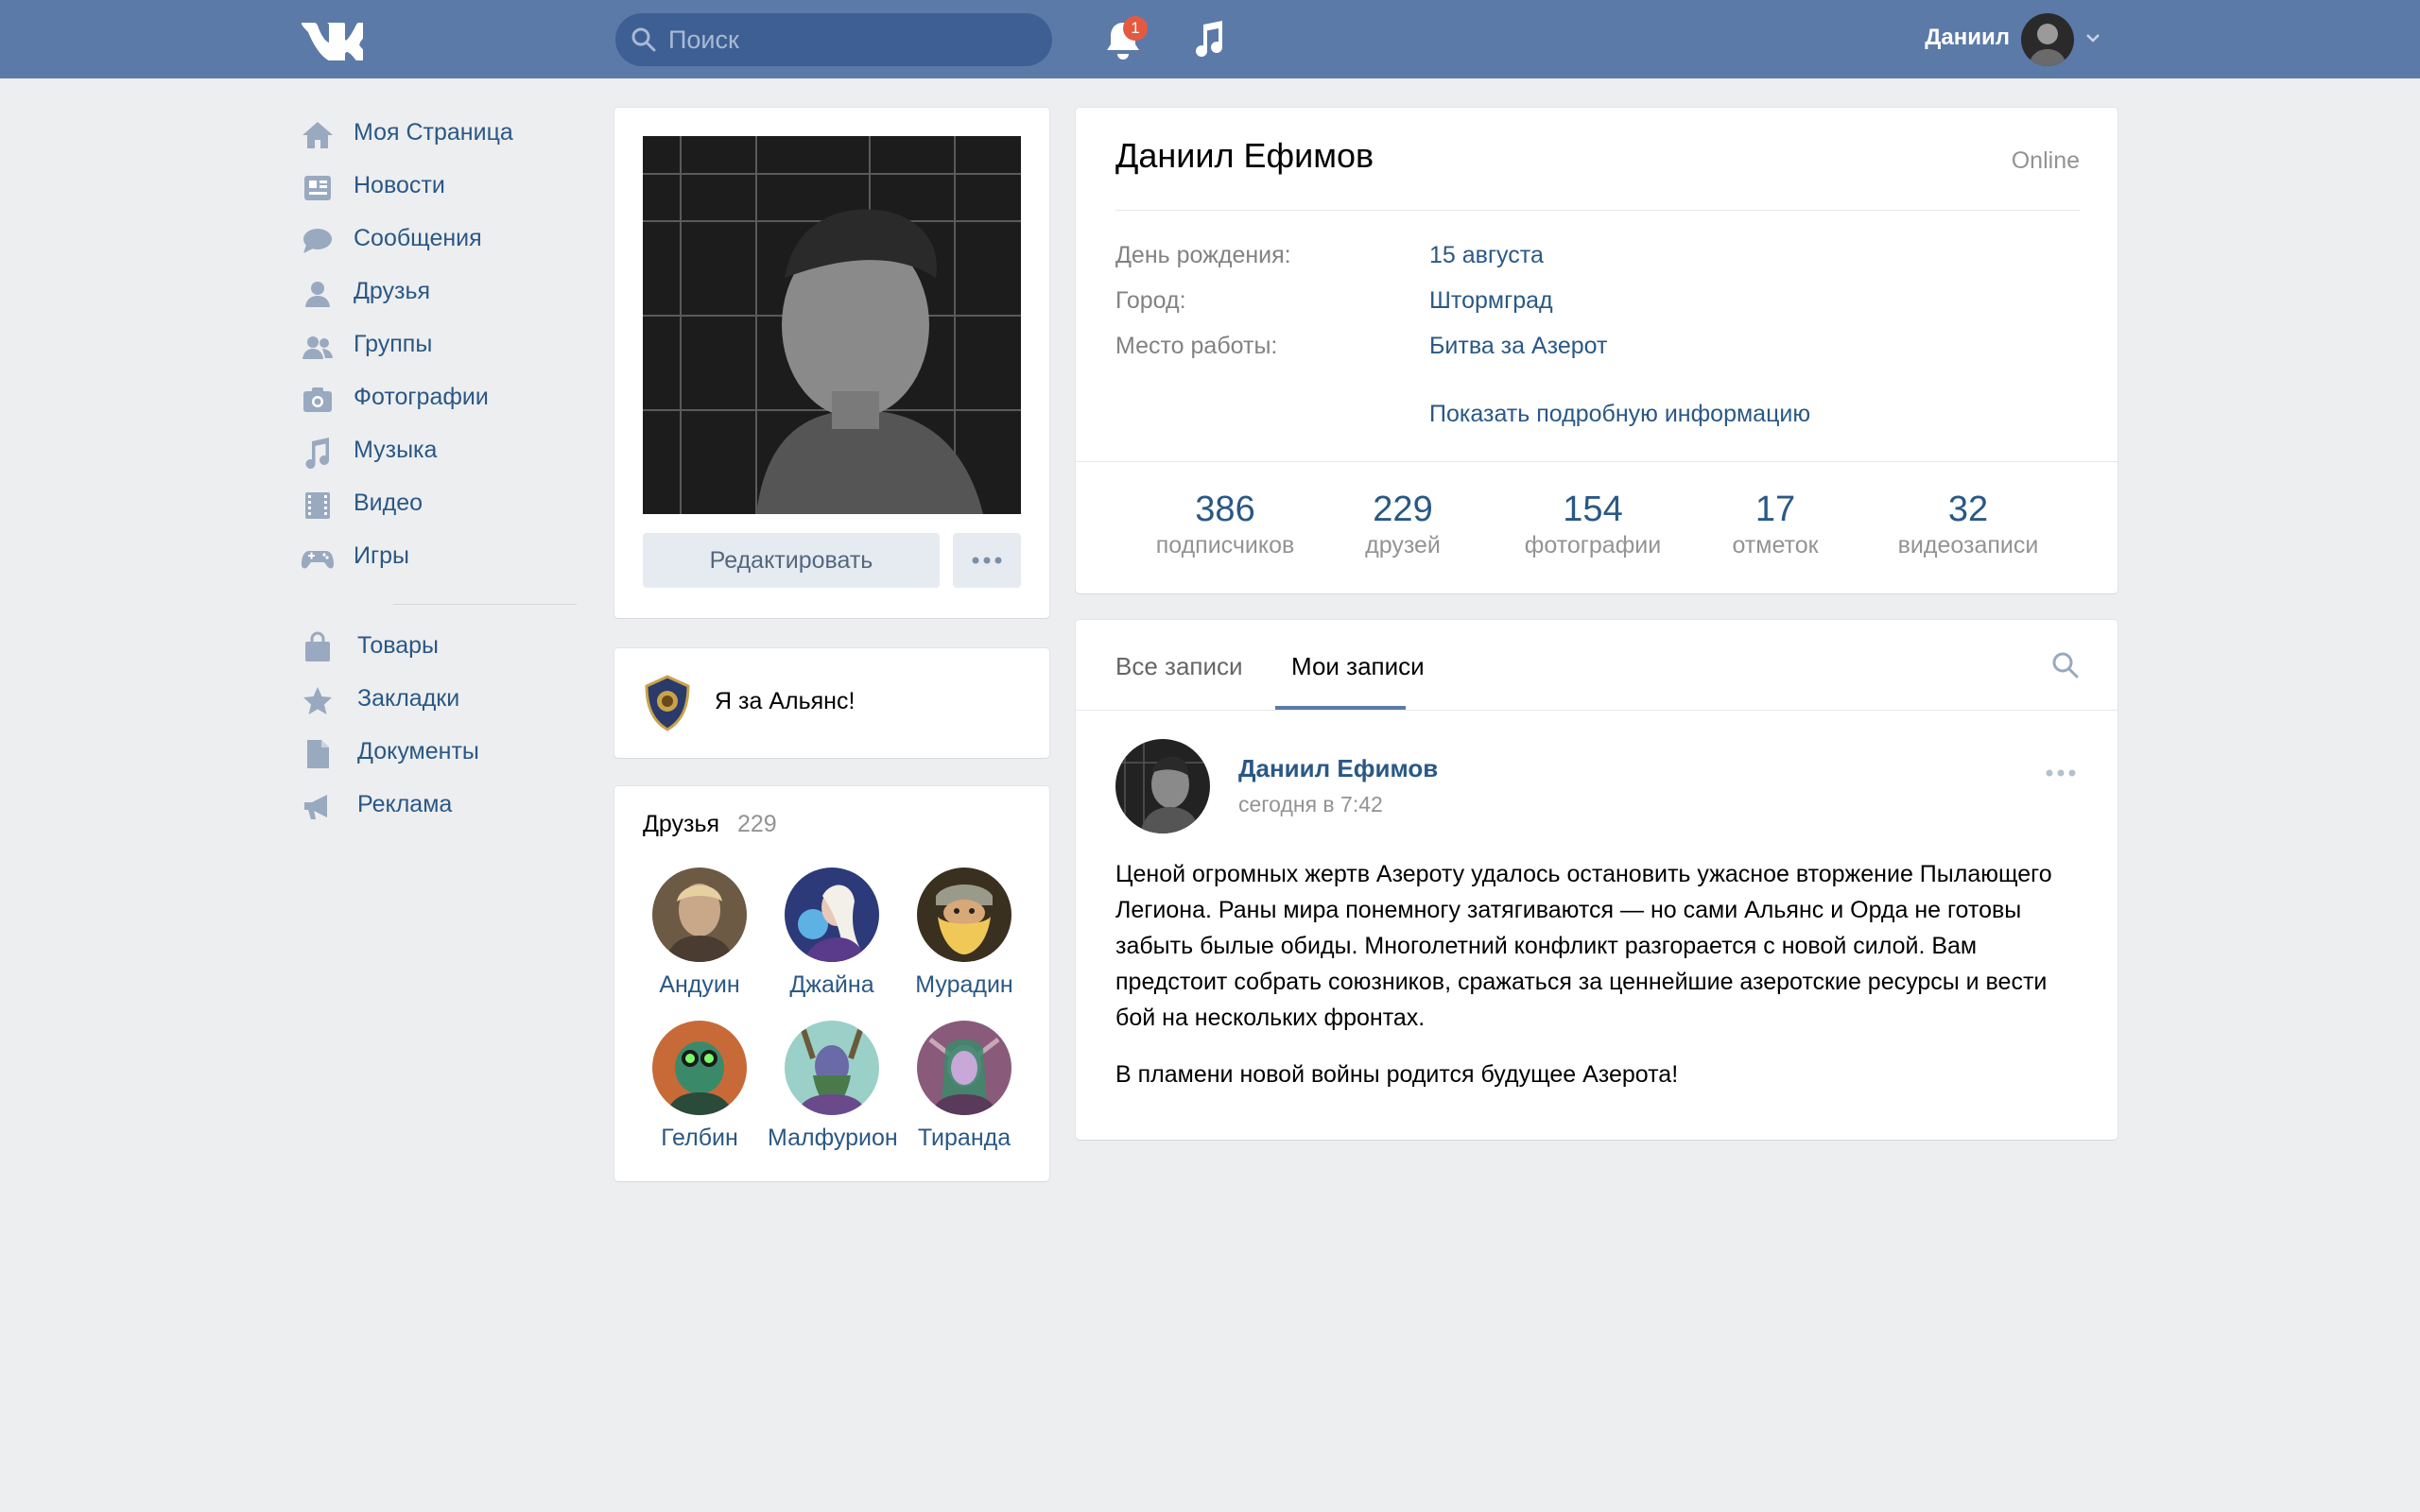  Describe the element at coordinates (2092, 37) in the screenshot. I see `chevron-down-icon` at that location.